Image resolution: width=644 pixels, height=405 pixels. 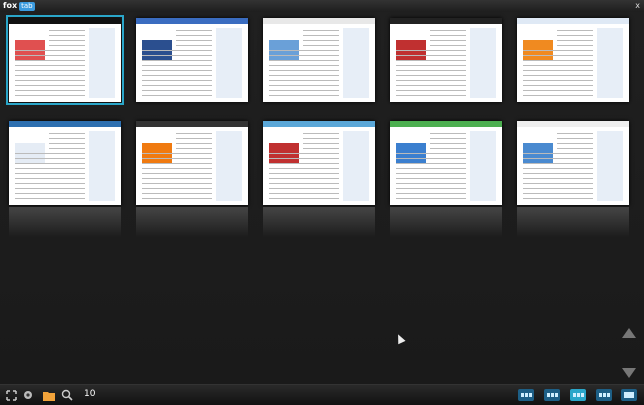 What do you see at coordinates (27, 6) in the screenshot?
I see `logo-badge: tab` at bounding box center [27, 6].